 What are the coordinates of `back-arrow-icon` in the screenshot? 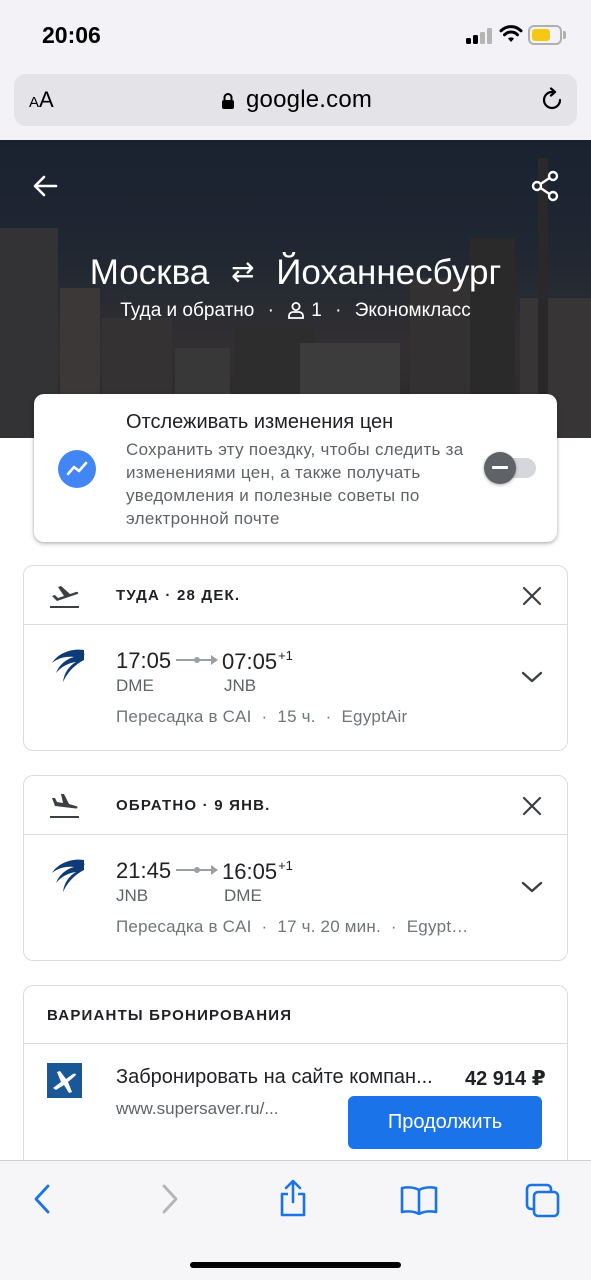 It's located at (45, 186).